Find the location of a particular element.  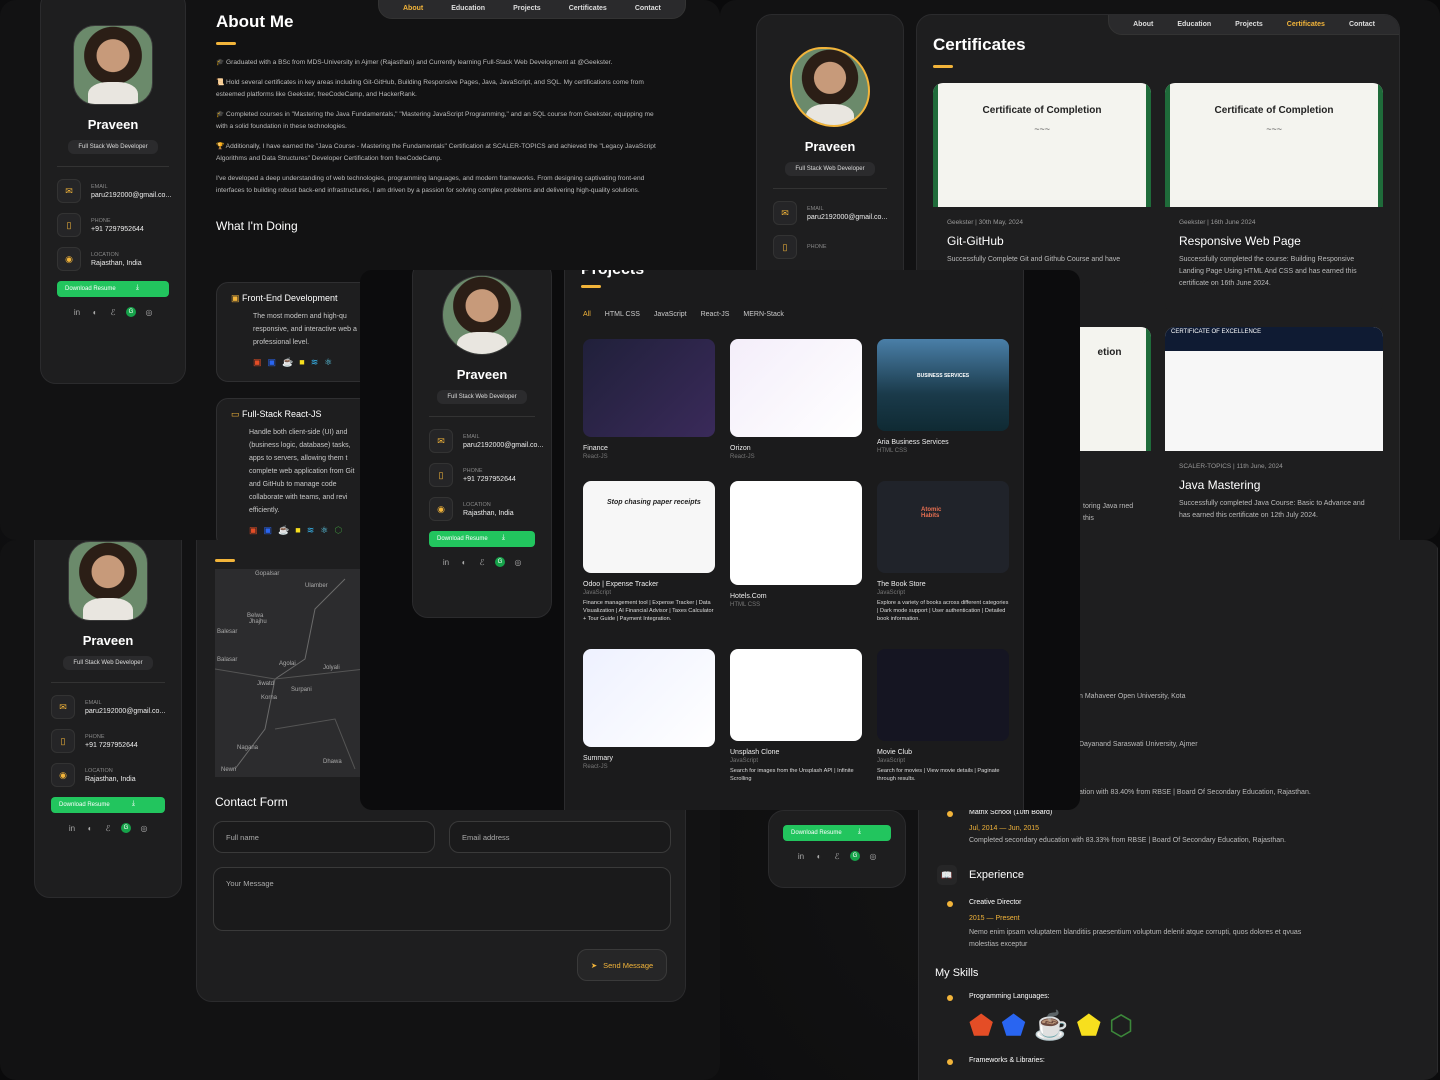

phone-item: ▯ PHONE is located at coordinates (830, 247).